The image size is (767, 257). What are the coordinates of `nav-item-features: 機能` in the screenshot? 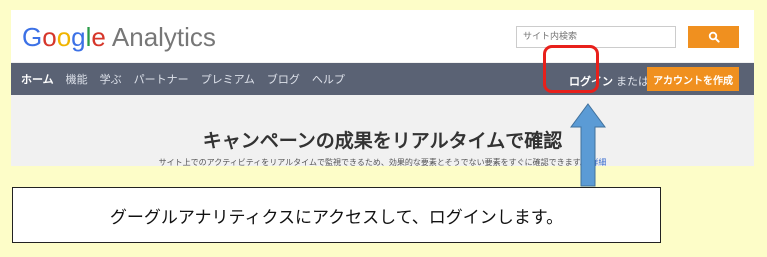 It's located at (77, 79).